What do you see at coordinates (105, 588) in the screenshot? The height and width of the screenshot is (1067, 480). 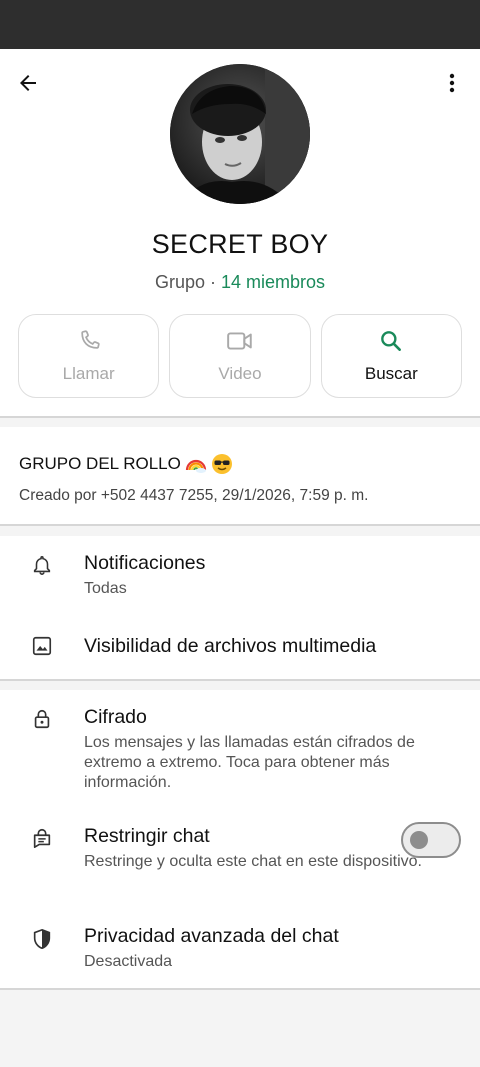 I see `notifications-value: Todas` at bounding box center [105, 588].